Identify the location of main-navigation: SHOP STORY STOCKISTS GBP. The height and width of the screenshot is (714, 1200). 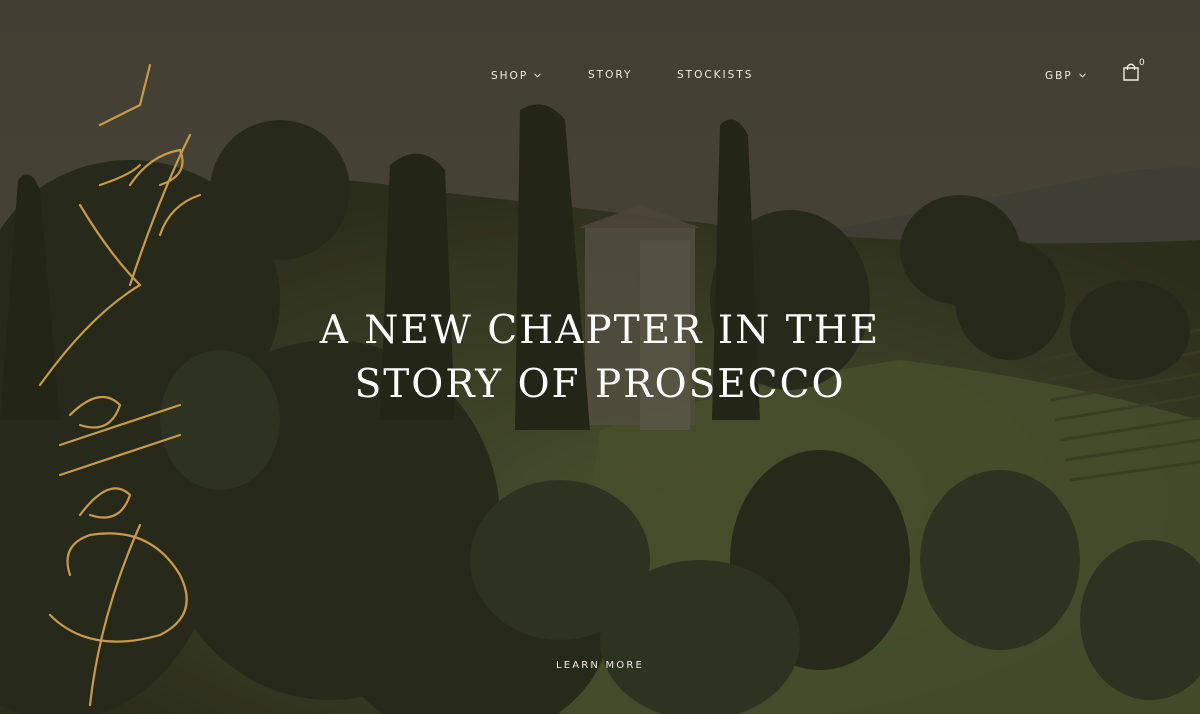
(600, 75).